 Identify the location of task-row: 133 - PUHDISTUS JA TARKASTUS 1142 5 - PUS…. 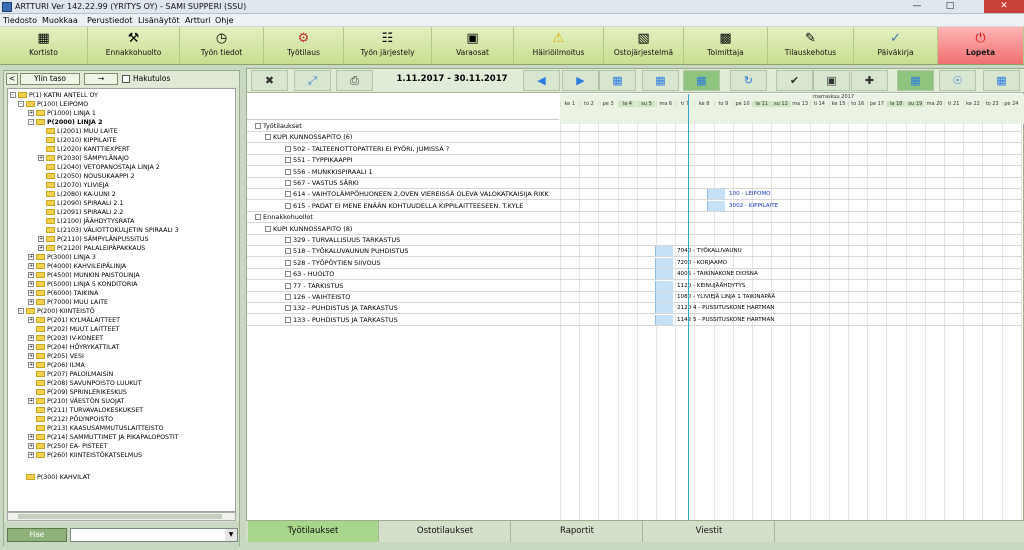
(635, 320).